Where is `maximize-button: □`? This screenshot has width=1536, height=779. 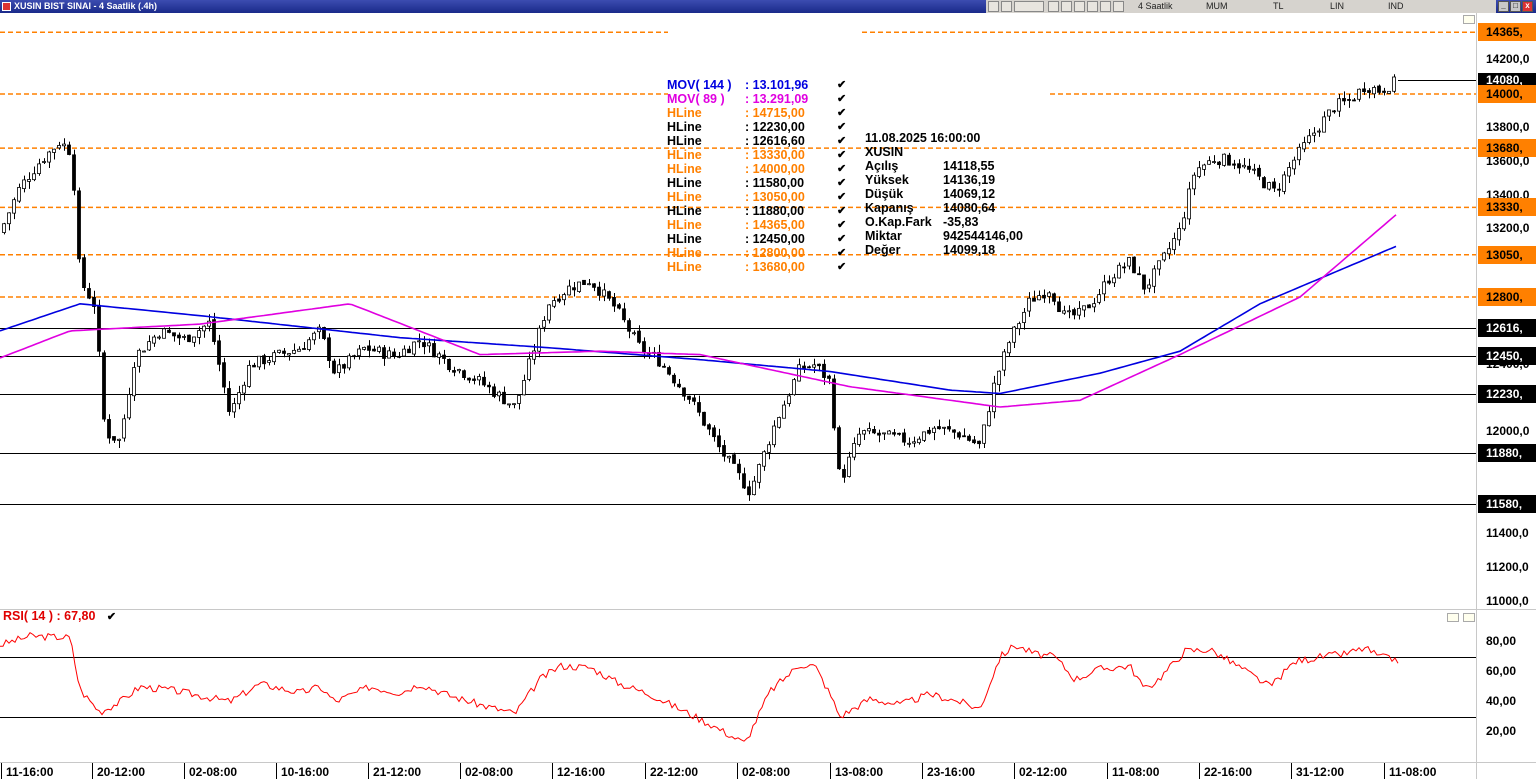 maximize-button: □ is located at coordinates (1515, 6).